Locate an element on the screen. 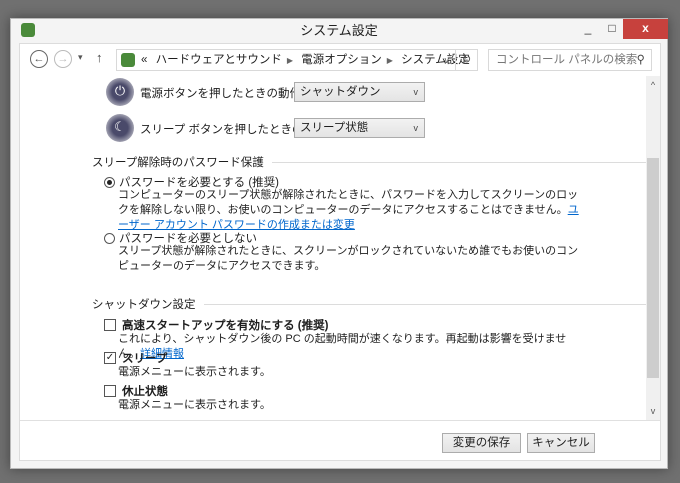 The width and height of the screenshot is (680, 483). save-changes-button: 変更の保存 is located at coordinates (481, 443).